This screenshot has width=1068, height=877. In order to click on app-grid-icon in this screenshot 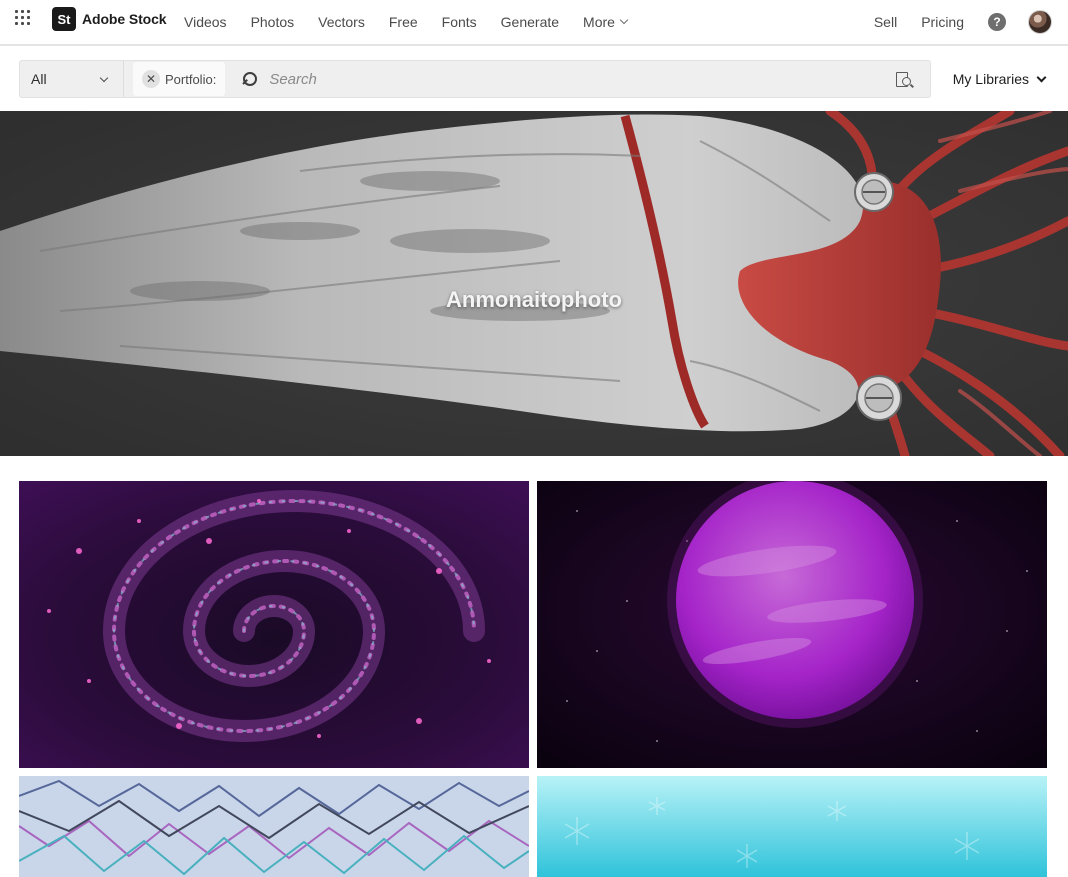, I will do `click(23, 18)`.